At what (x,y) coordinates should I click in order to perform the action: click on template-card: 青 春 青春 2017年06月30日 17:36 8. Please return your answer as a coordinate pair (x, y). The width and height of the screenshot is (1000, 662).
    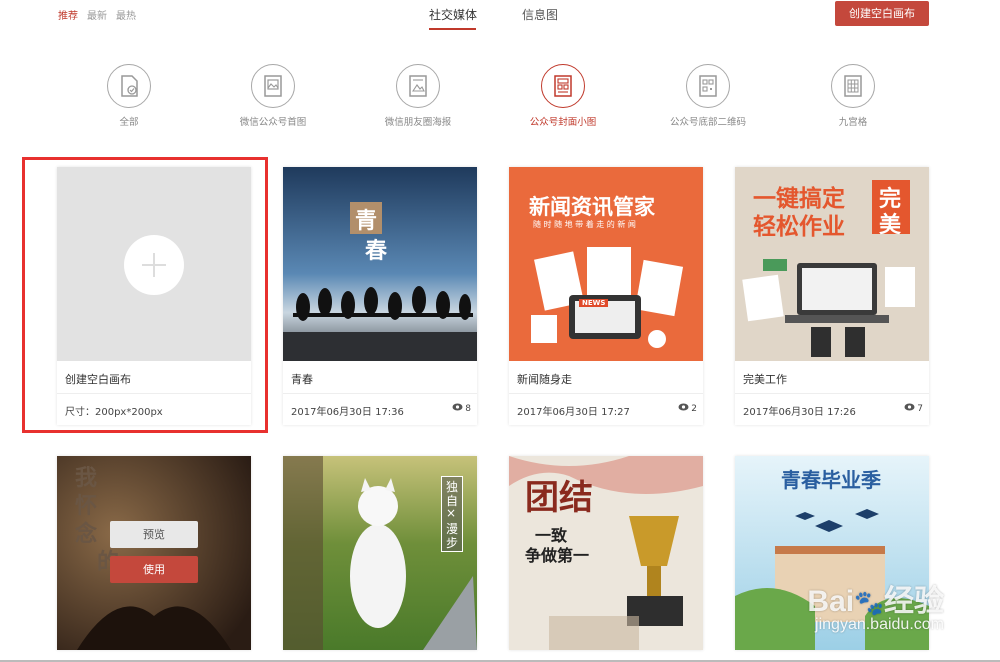
    Looking at the image, I should click on (380, 296).